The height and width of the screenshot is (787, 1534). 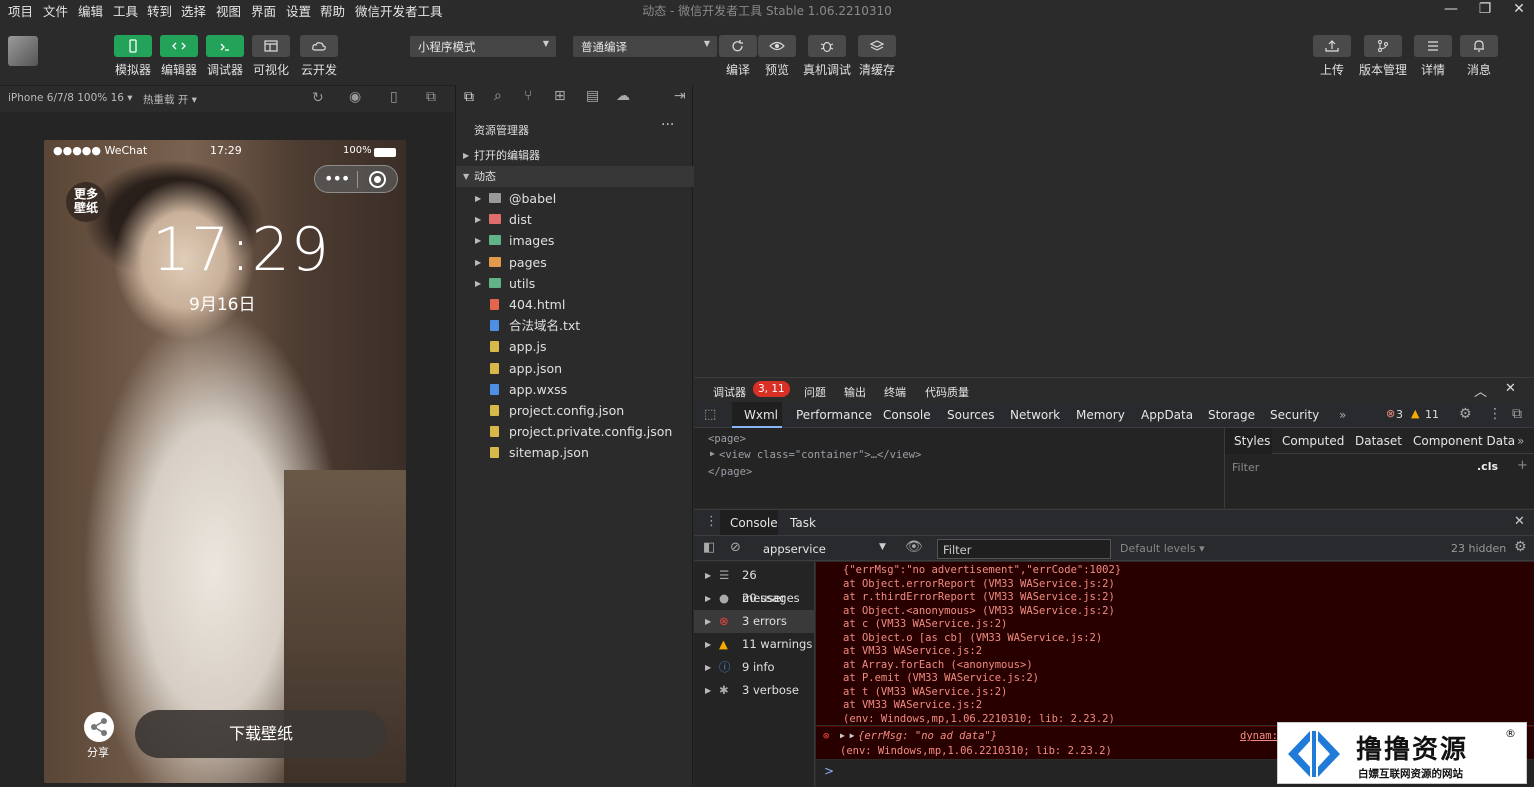 What do you see at coordinates (575, 240) in the screenshot?
I see `folder-item: ▶ images` at bounding box center [575, 240].